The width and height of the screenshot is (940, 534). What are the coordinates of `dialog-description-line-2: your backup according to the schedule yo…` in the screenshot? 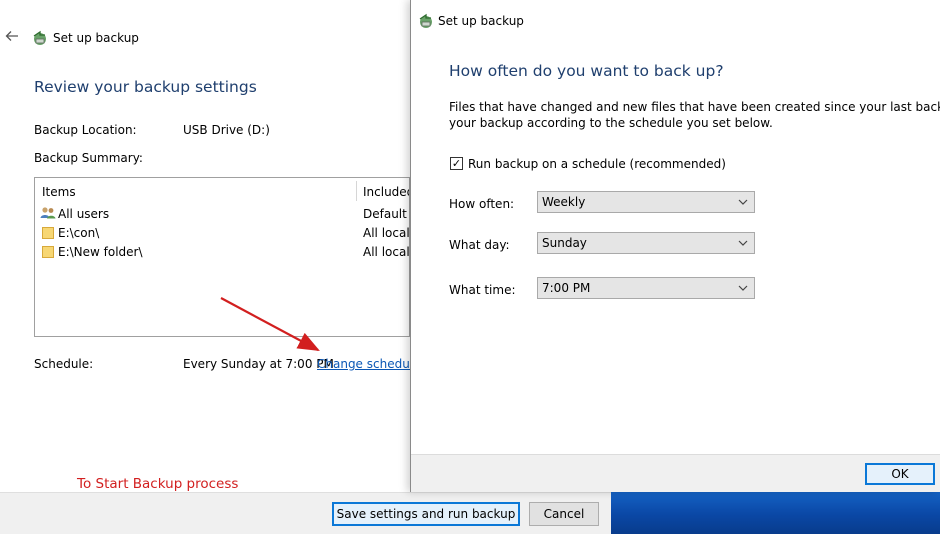 It's located at (611, 123).